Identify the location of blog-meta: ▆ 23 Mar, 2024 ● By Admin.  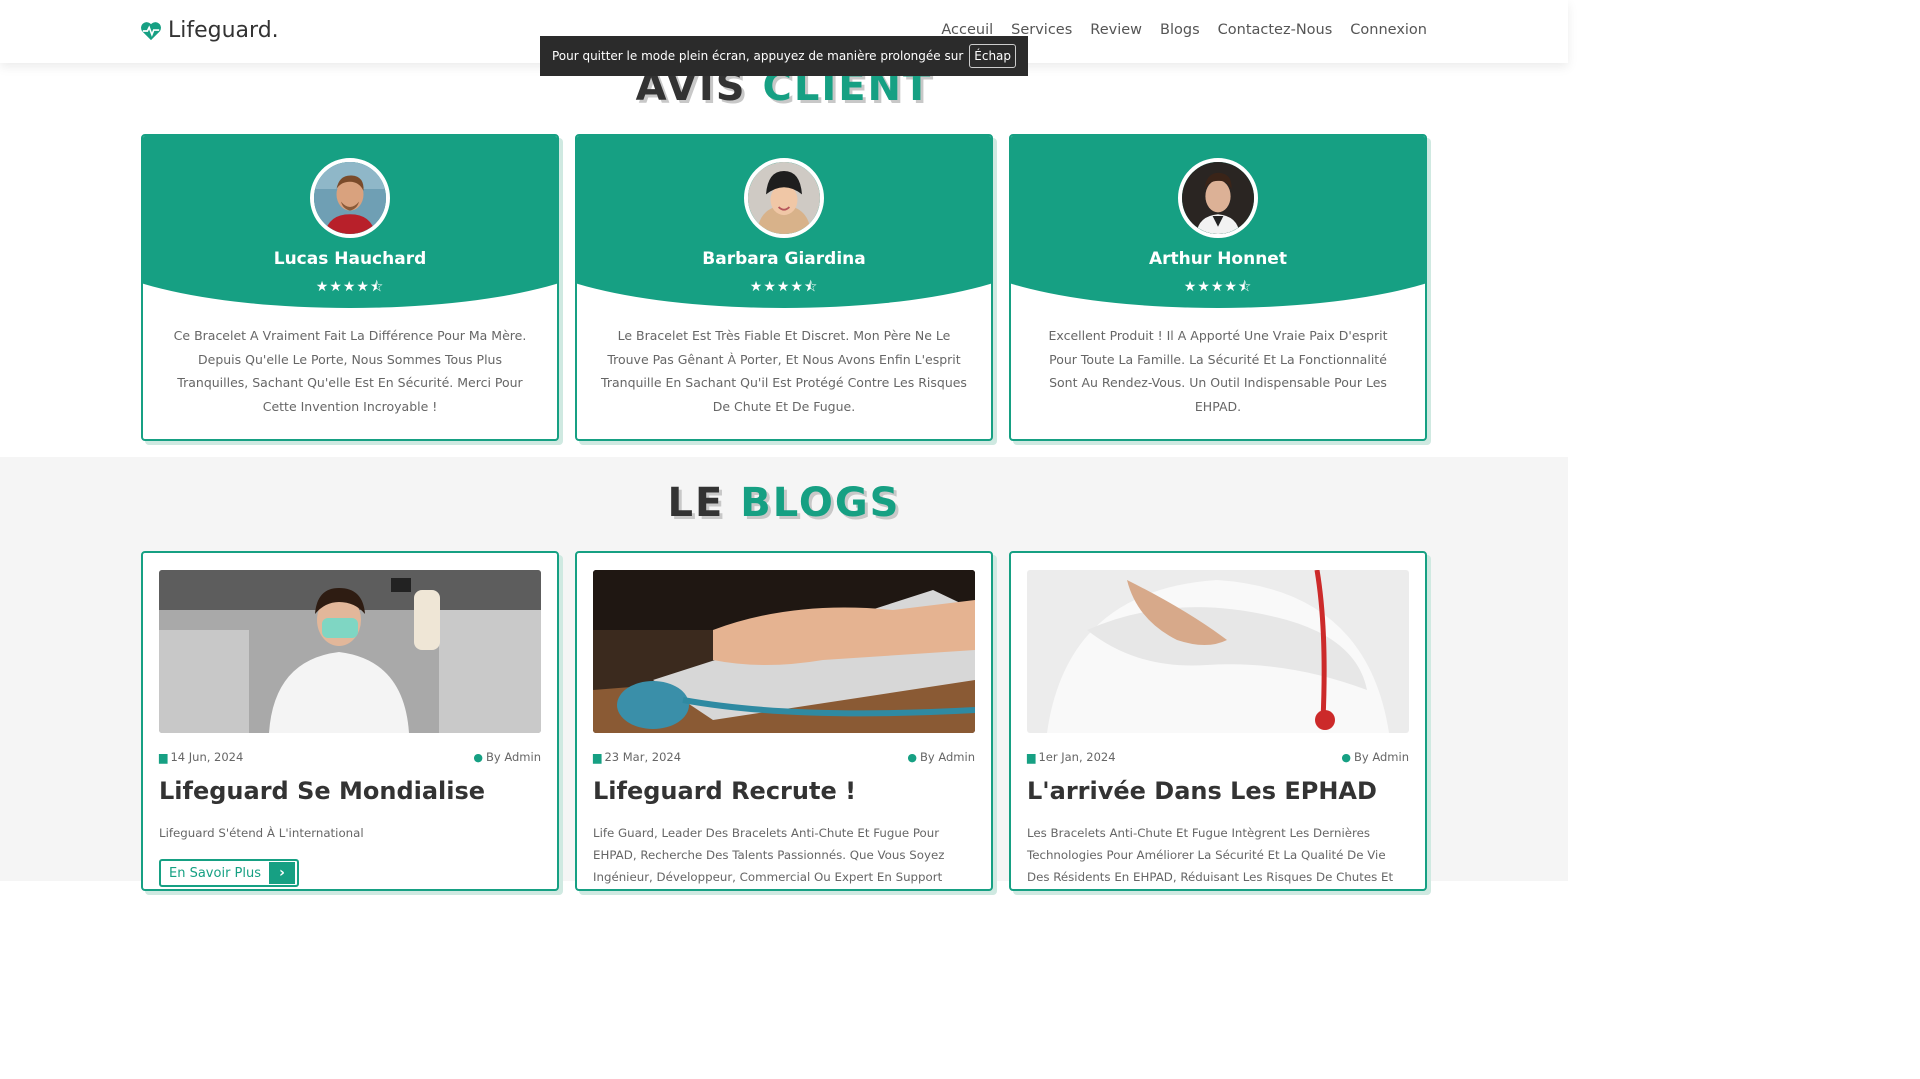
(784, 757).